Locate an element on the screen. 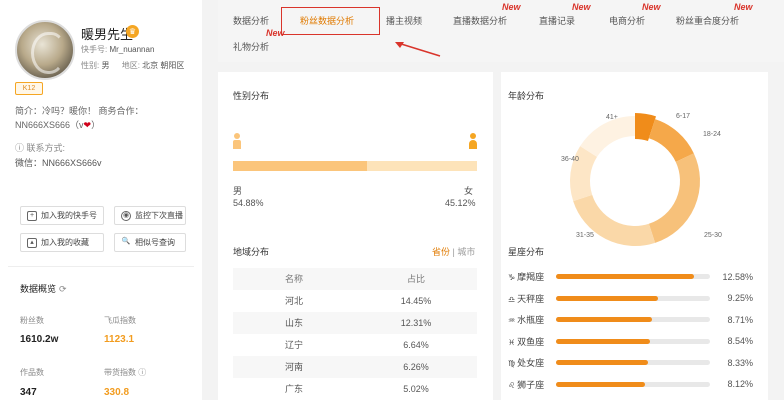 Image resolution: width=784 pixels, height=400 pixels. table-row: 河南 6.26% is located at coordinates (355, 367).